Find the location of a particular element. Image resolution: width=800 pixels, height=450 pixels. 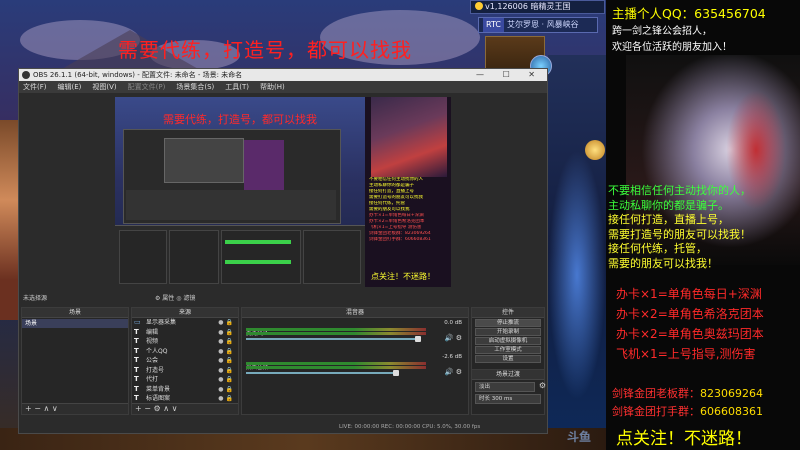

game-player-info: v1,126006 暗精灵王国 is located at coordinates (537, 7).